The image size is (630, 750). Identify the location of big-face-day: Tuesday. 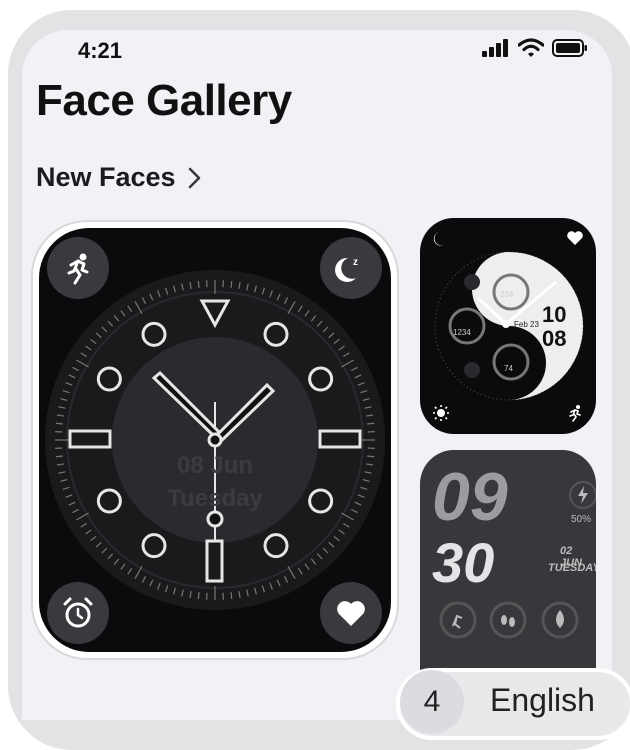
(215, 499).